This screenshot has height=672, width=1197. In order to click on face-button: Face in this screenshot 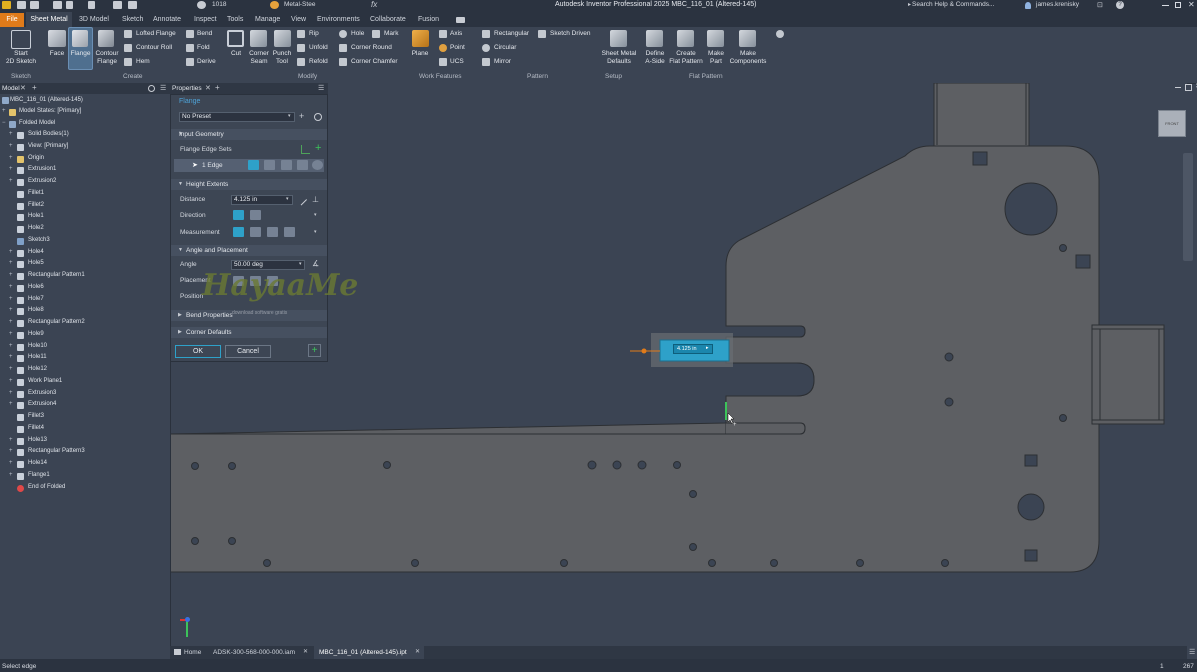, I will do `click(57, 54)`.